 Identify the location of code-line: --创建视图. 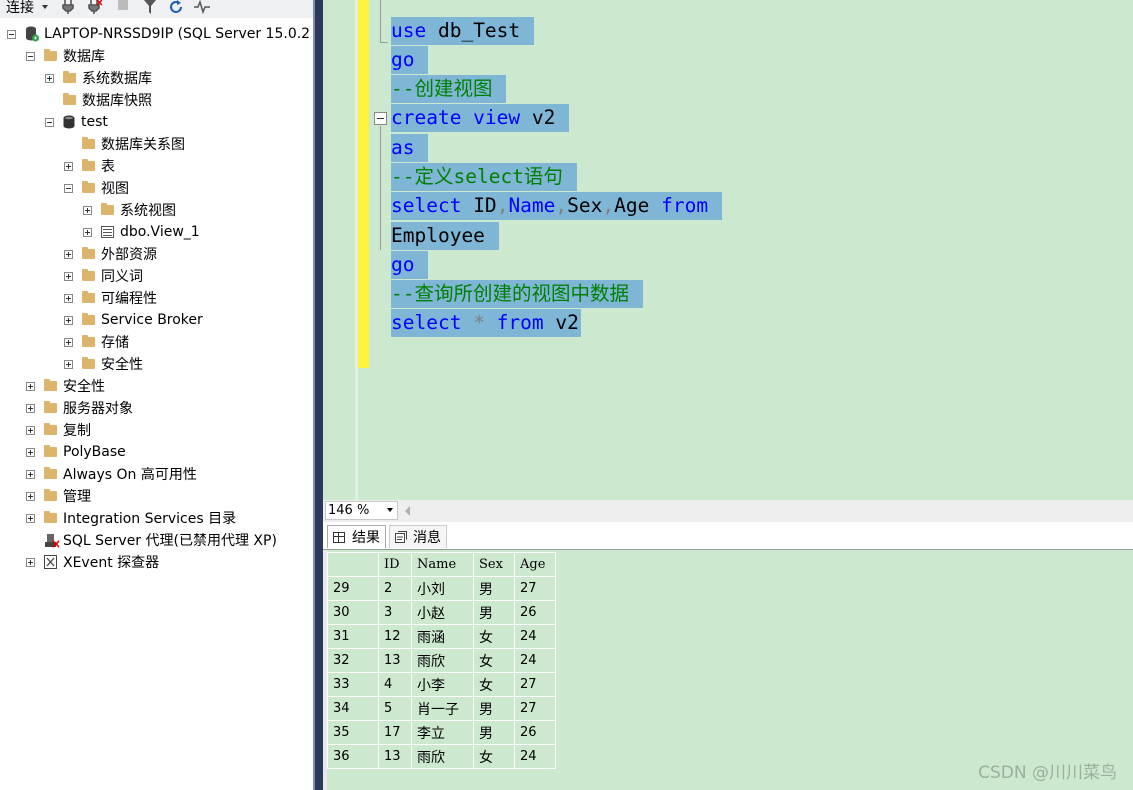
(449, 89).